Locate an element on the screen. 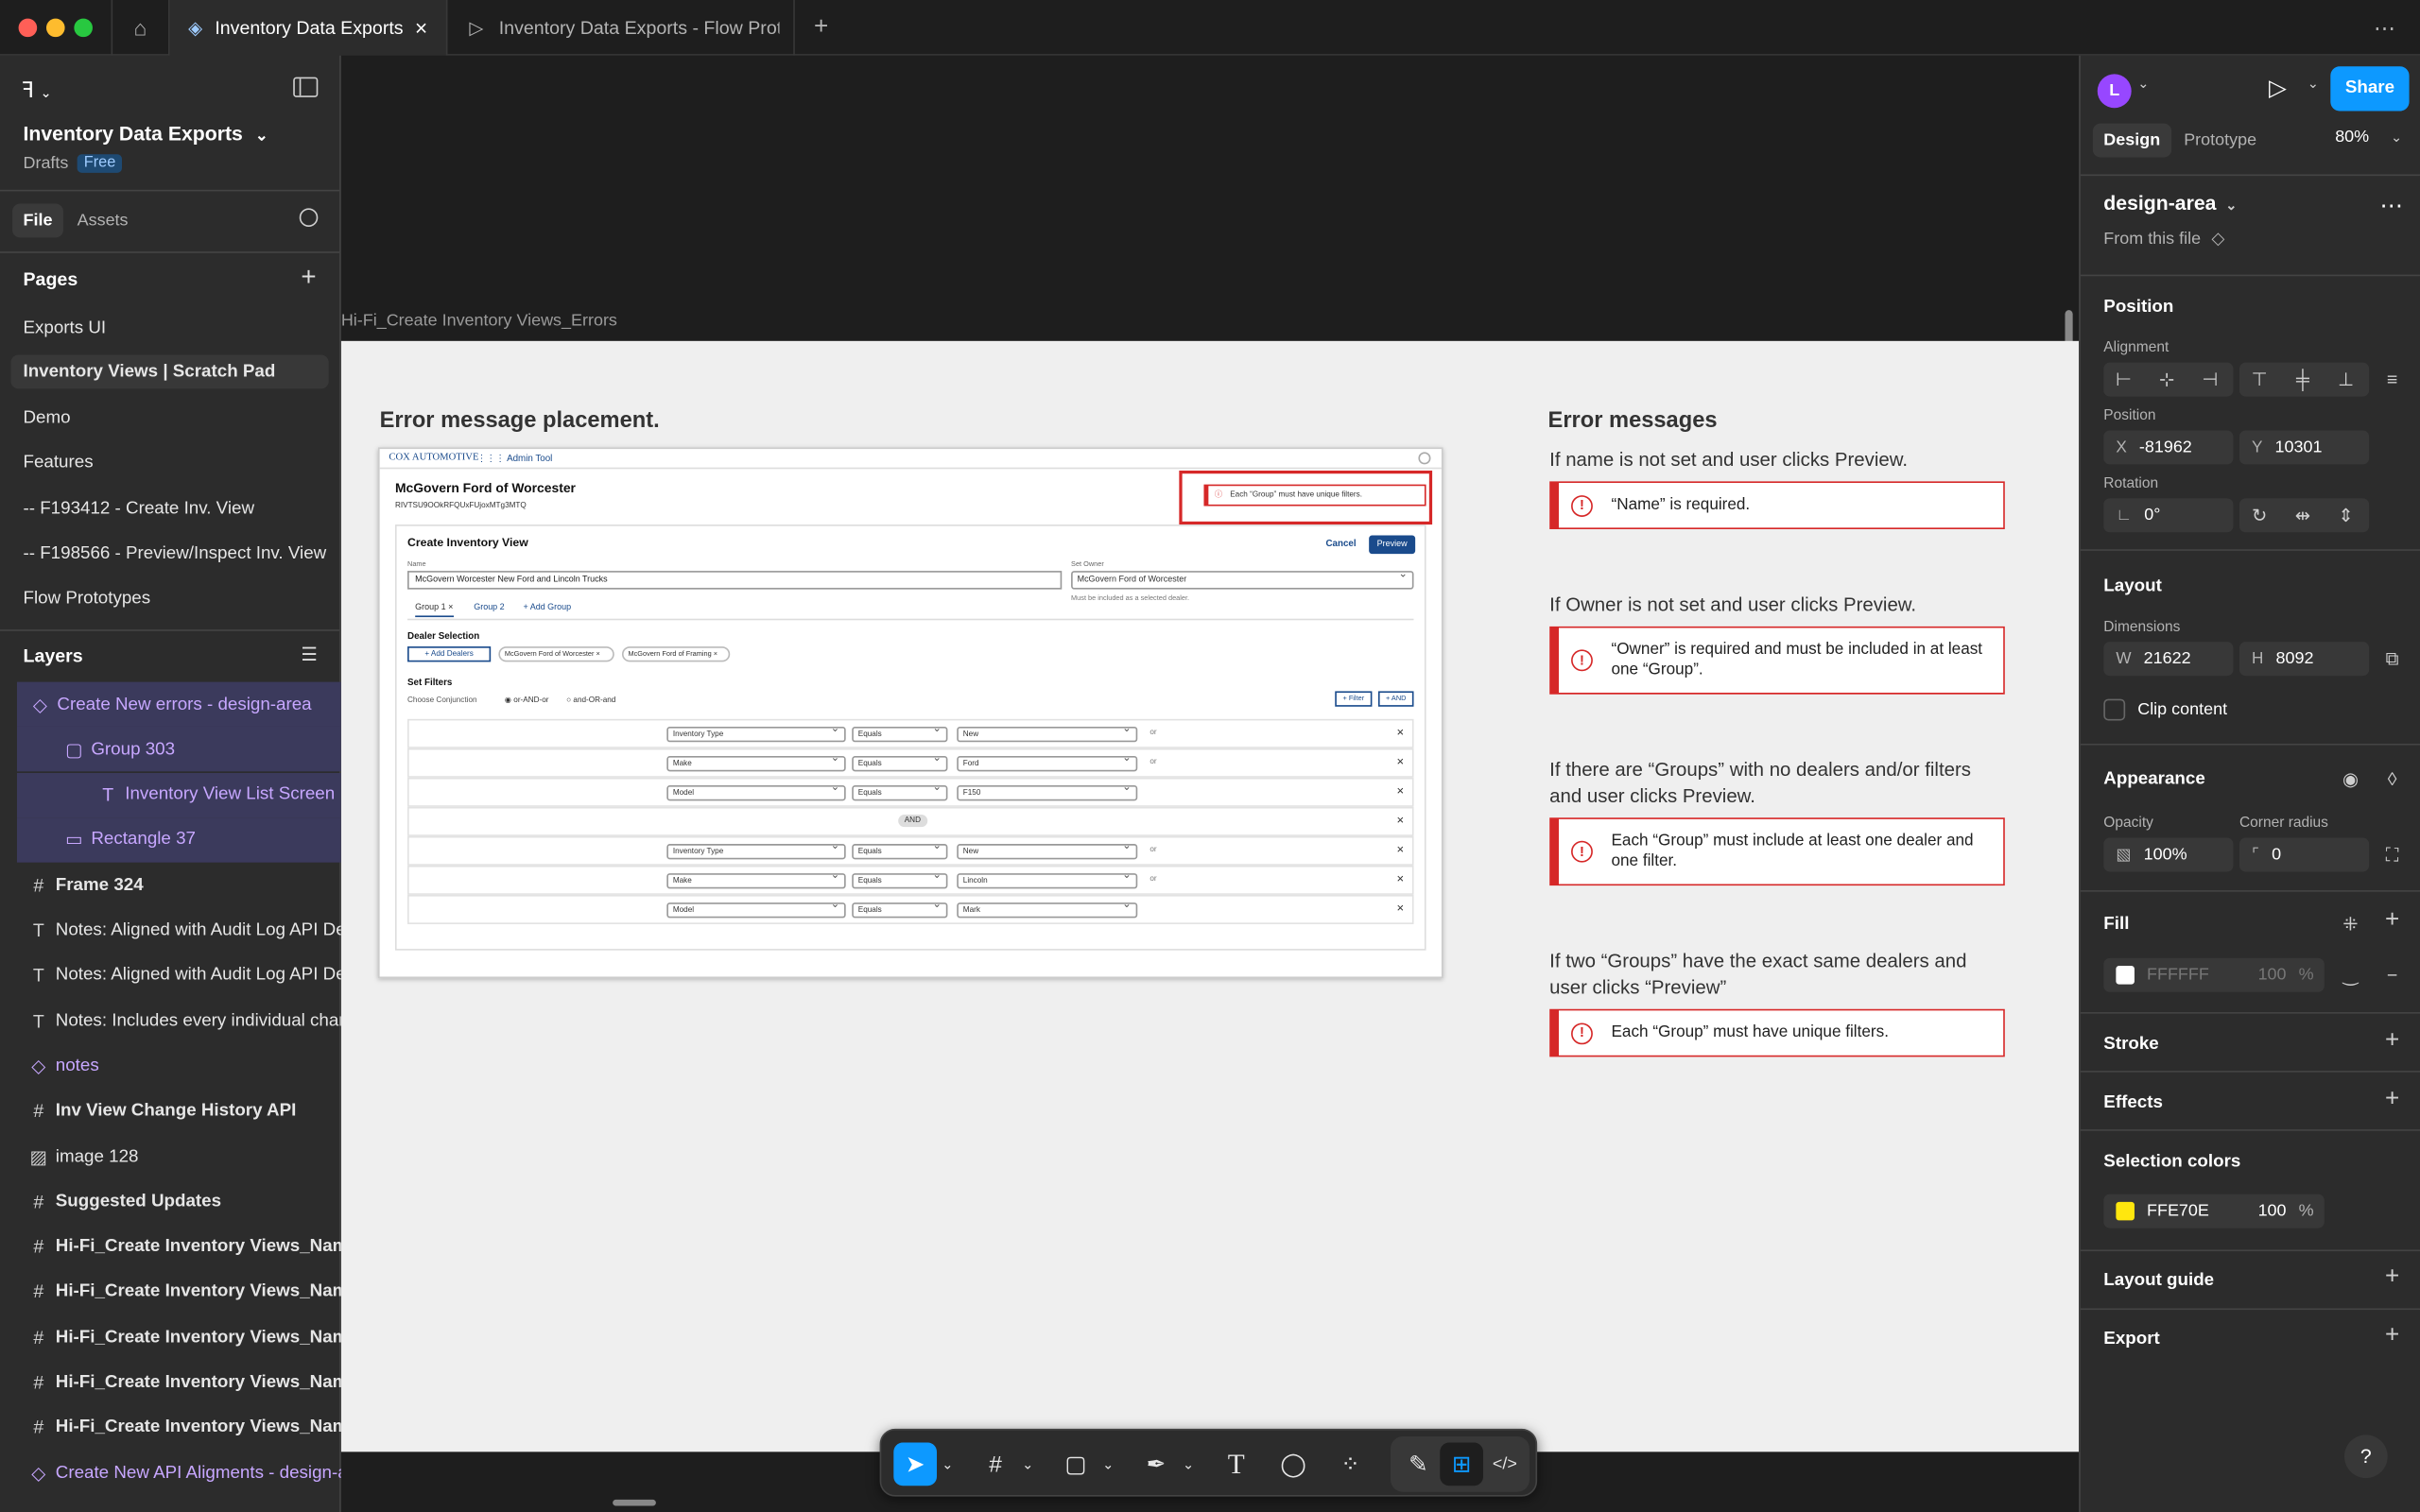  add-page-button: + is located at coordinates (309, 278).